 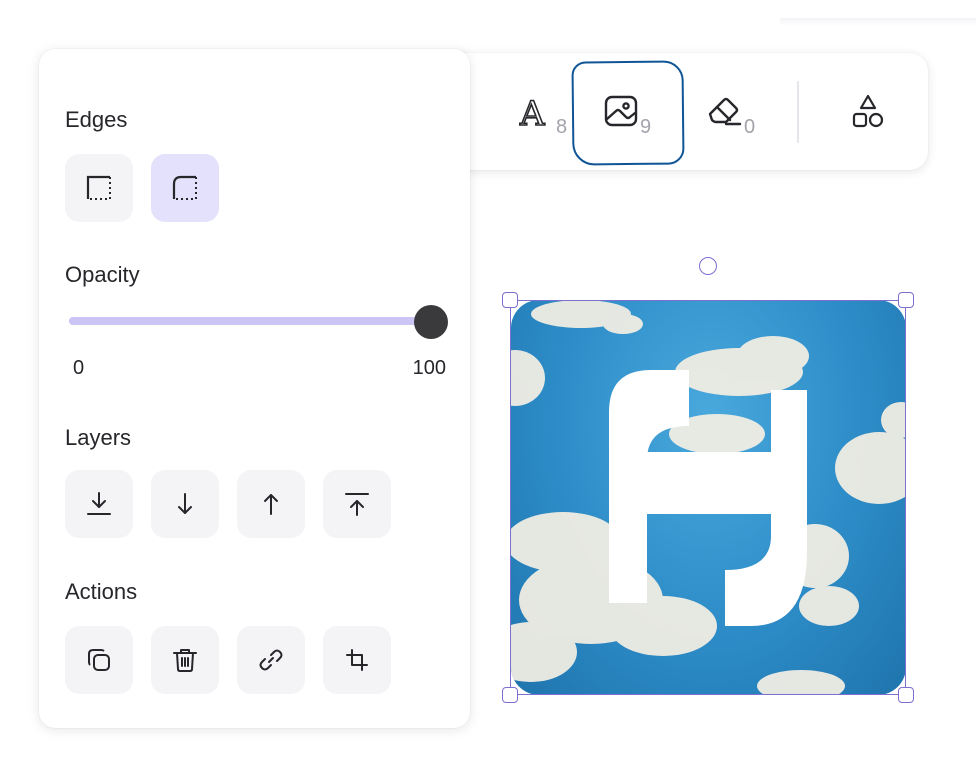 I want to click on layers-label: Layers, so click(x=98, y=437).